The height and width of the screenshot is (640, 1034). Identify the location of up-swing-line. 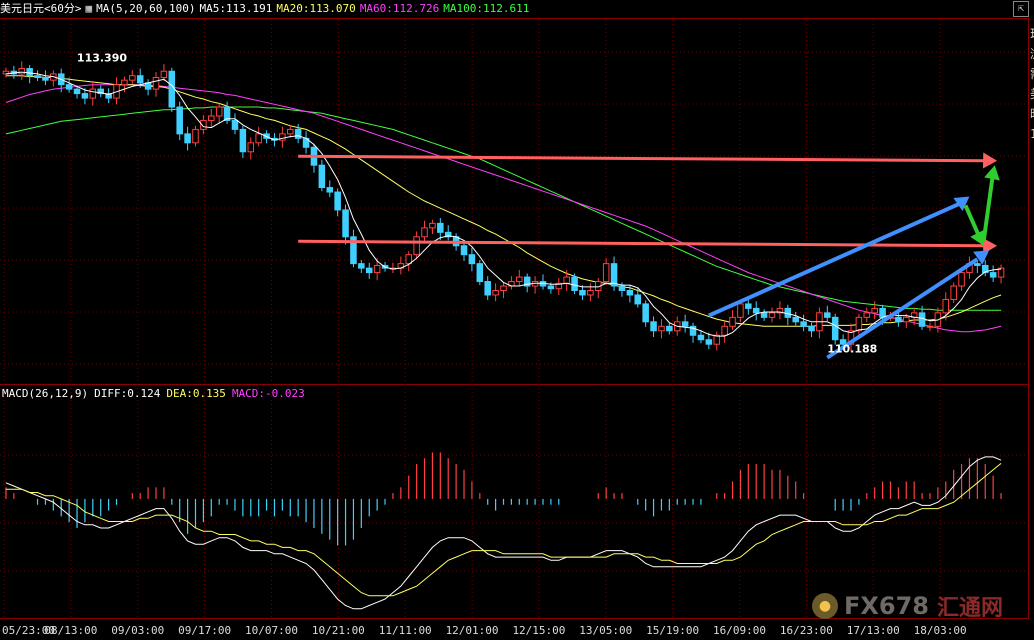
(988, 207).